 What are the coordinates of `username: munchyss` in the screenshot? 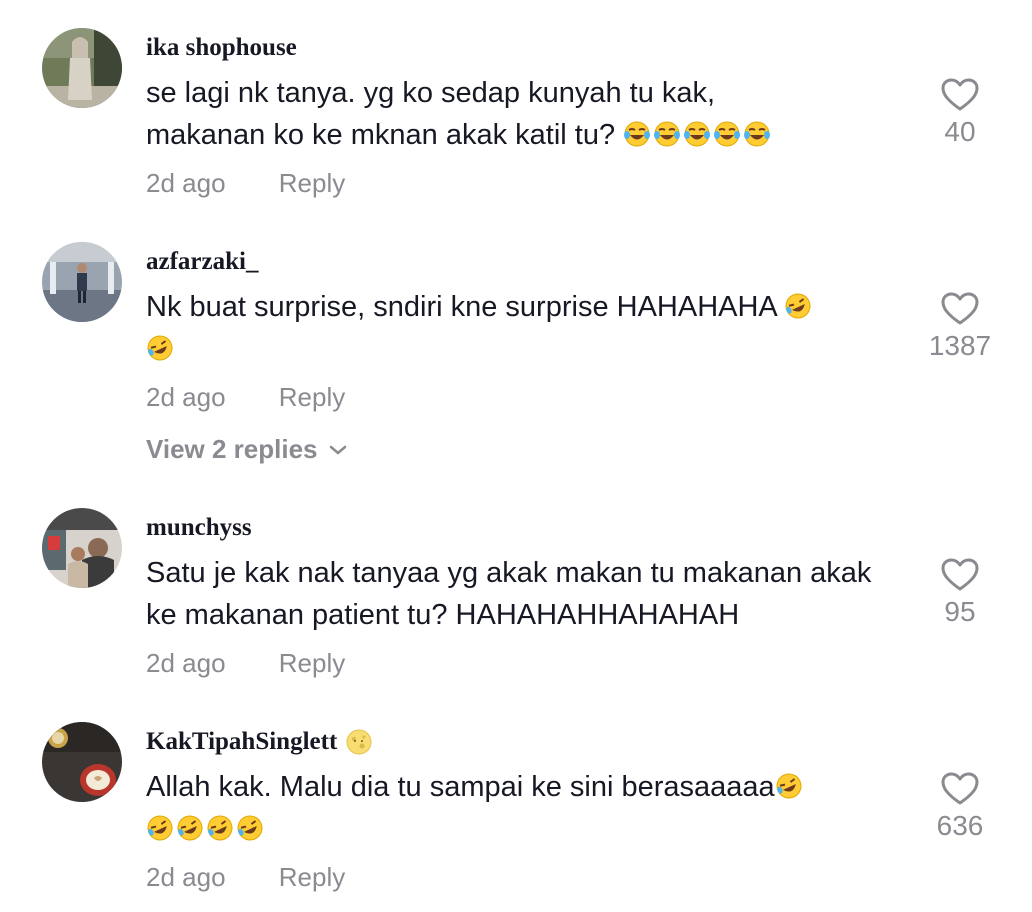 It's located at (199, 528).